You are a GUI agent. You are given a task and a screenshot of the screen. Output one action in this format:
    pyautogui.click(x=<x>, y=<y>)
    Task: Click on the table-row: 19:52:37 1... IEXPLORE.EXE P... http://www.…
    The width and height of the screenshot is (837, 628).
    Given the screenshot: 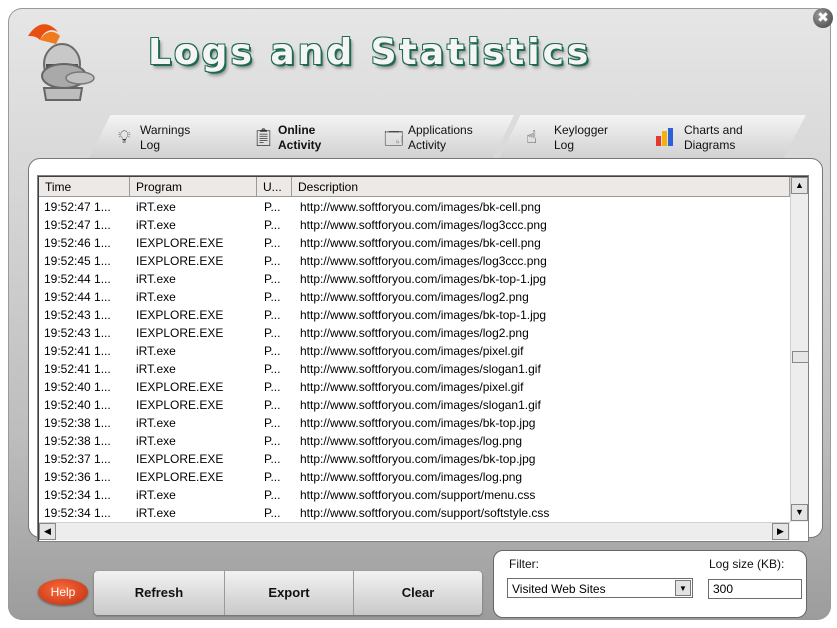 What is the action you would take?
    pyautogui.click(x=413, y=459)
    